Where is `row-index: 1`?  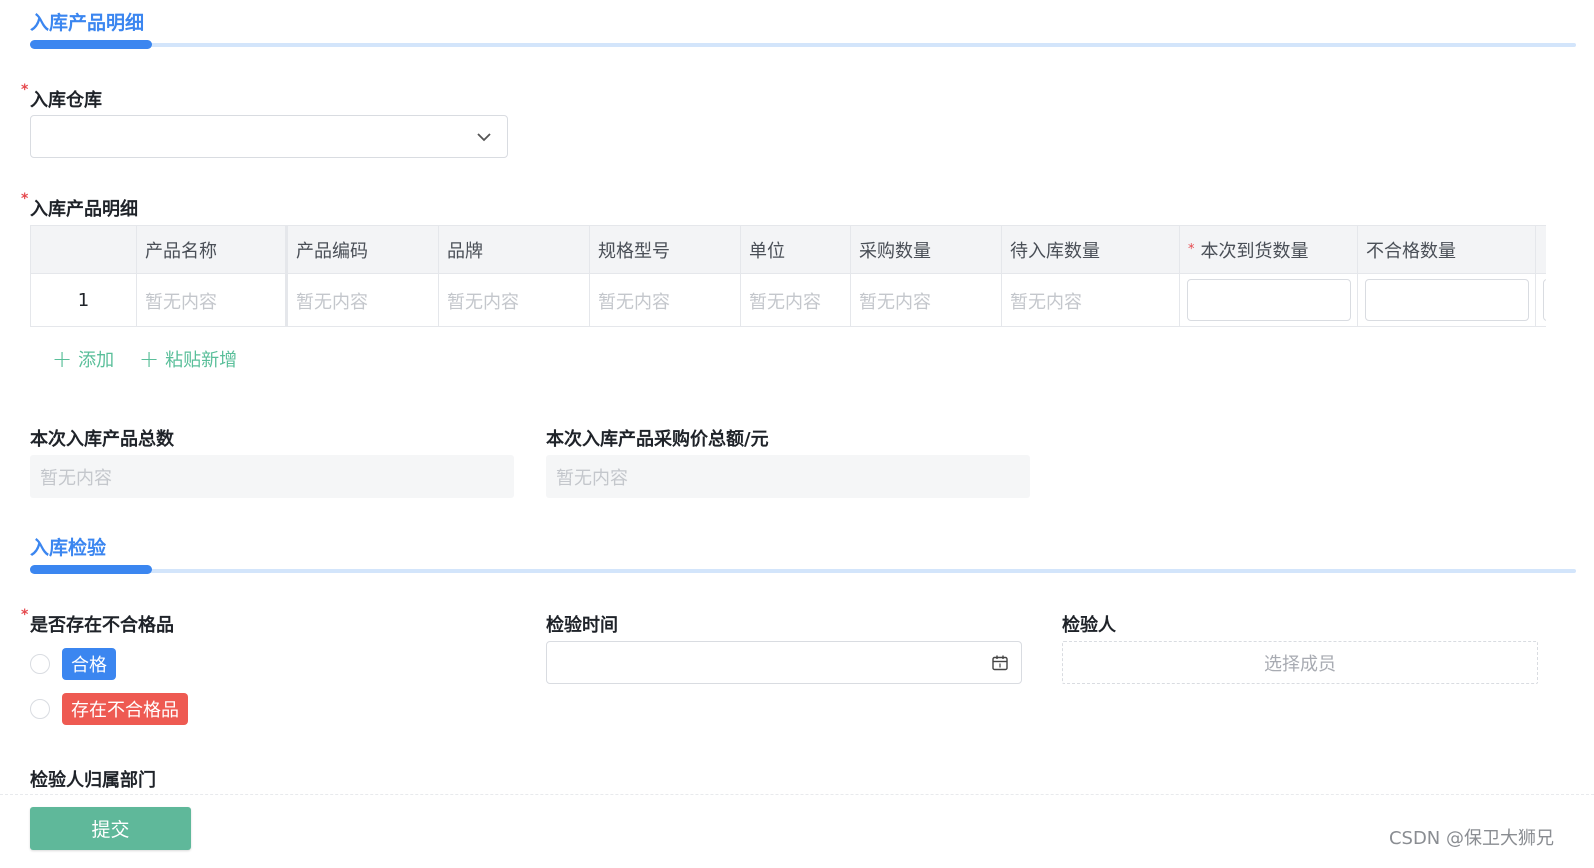
row-index: 1 is located at coordinates (84, 300).